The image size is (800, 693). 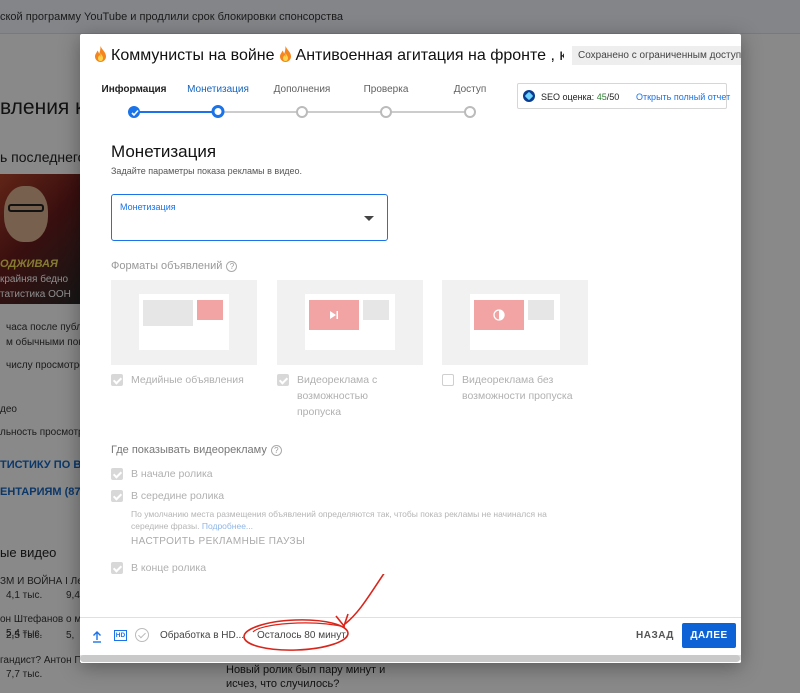 I want to click on checkbox-display-ads, so click(x=117, y=380).